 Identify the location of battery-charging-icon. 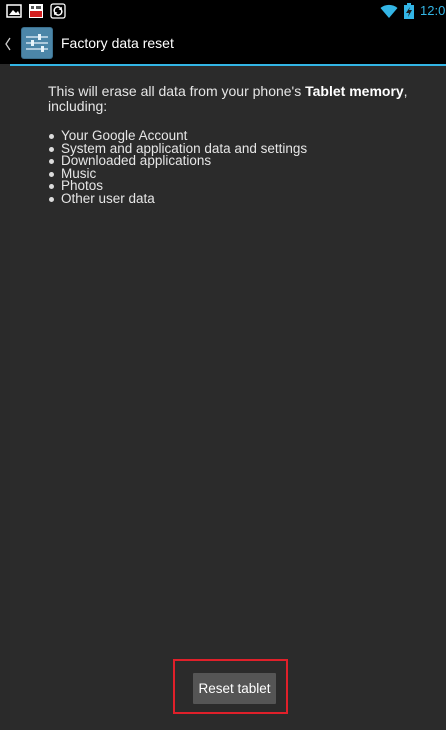
(409, 11).